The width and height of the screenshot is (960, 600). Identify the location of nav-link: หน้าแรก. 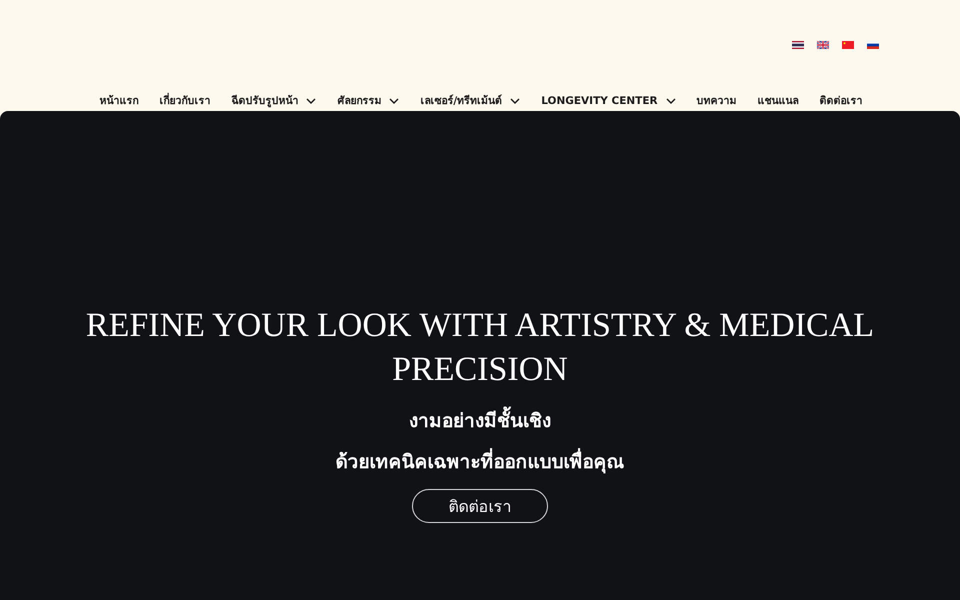
(118, 101).